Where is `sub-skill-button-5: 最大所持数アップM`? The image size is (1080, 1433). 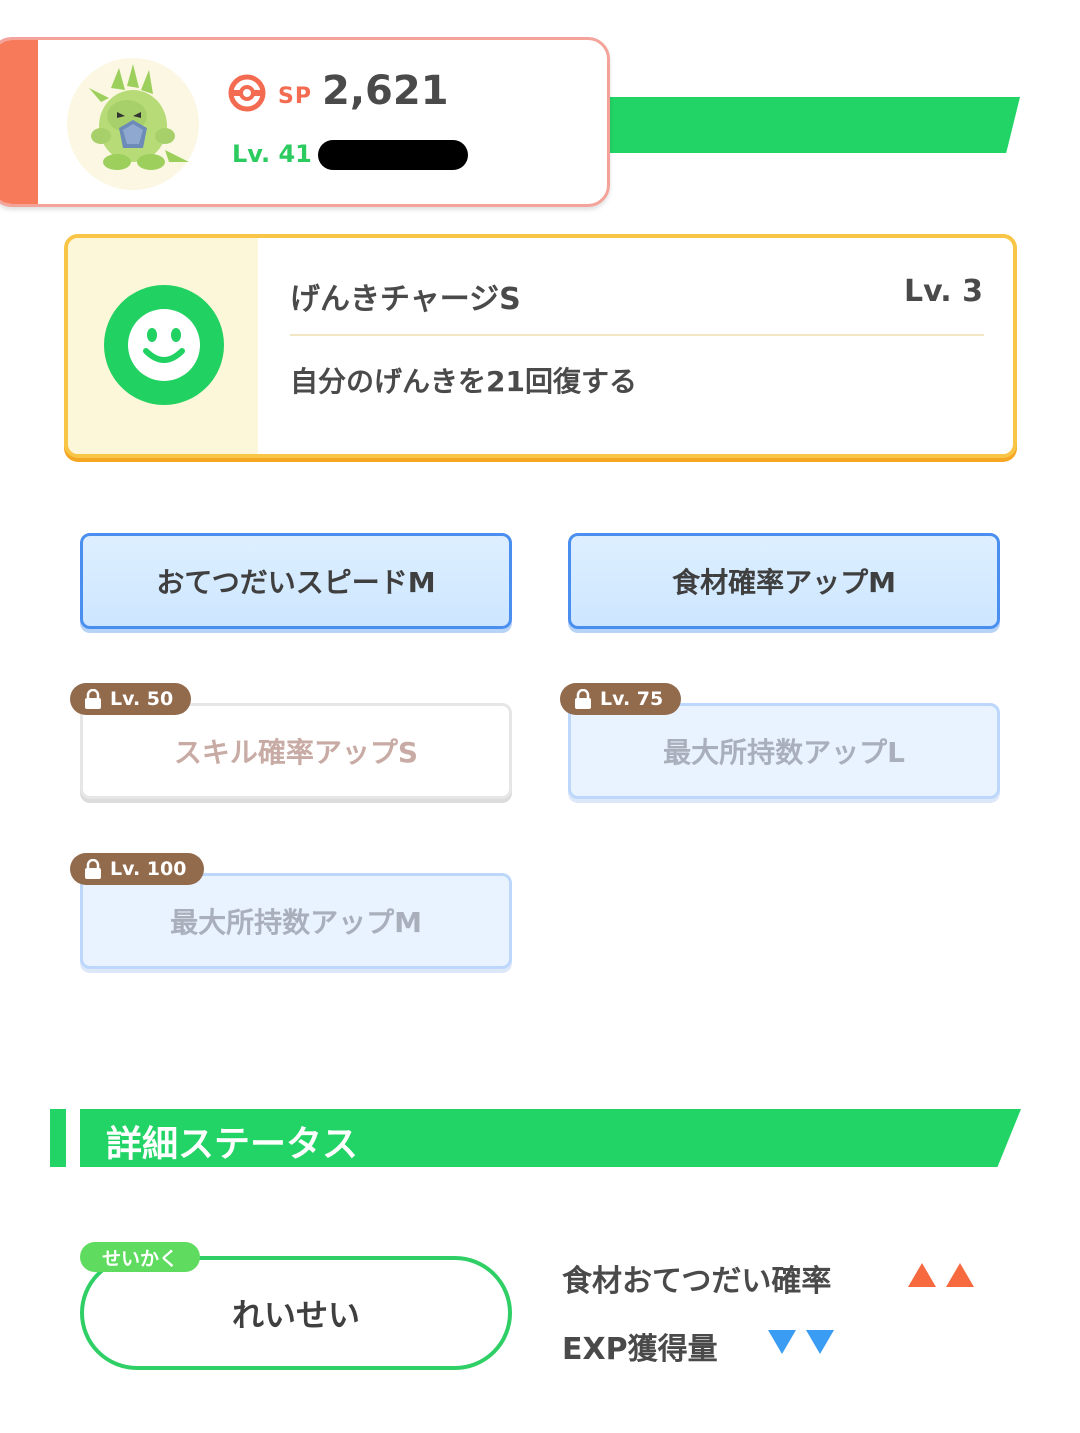 sub-skill-button-5: 最大所持数アップM is located at coordinates (296, 921).